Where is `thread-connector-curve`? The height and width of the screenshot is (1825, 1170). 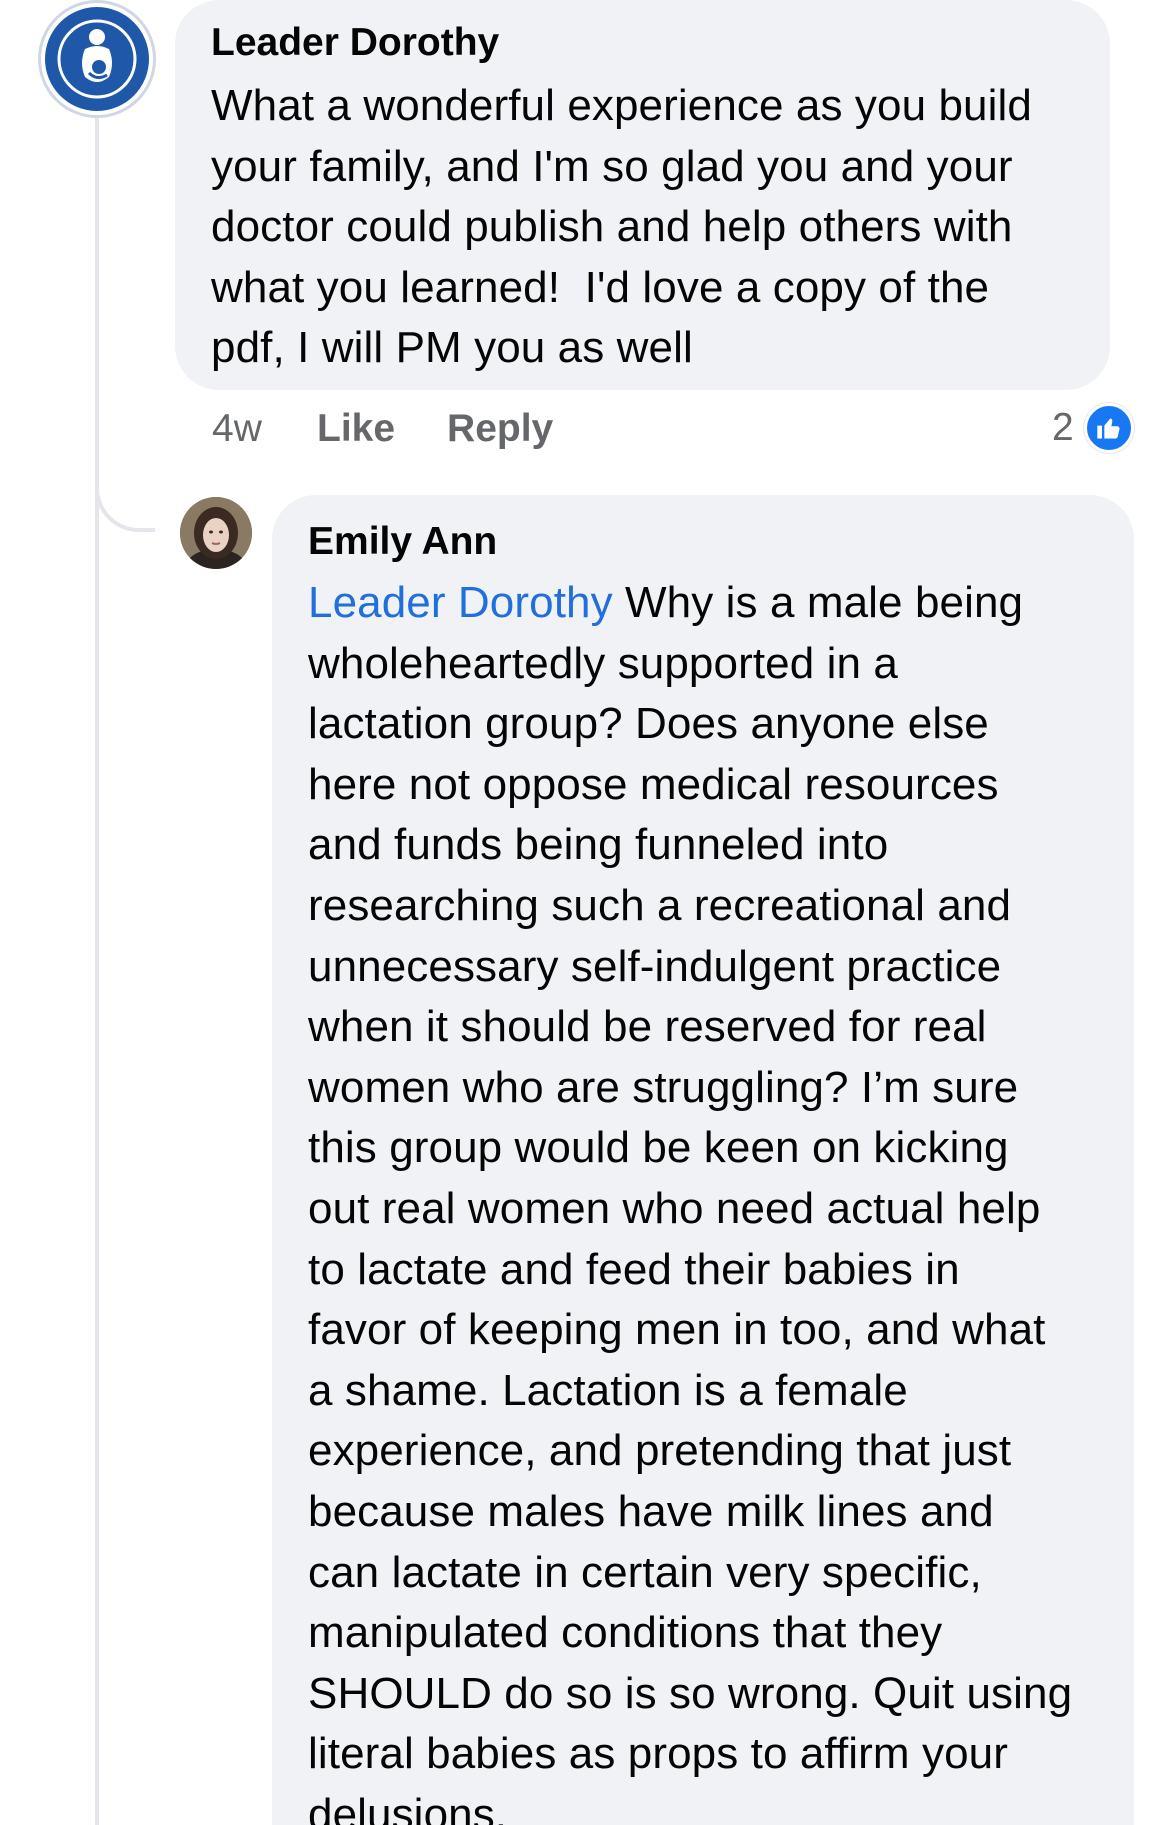
thread-connector-curve is located at coordinates (125, 486).